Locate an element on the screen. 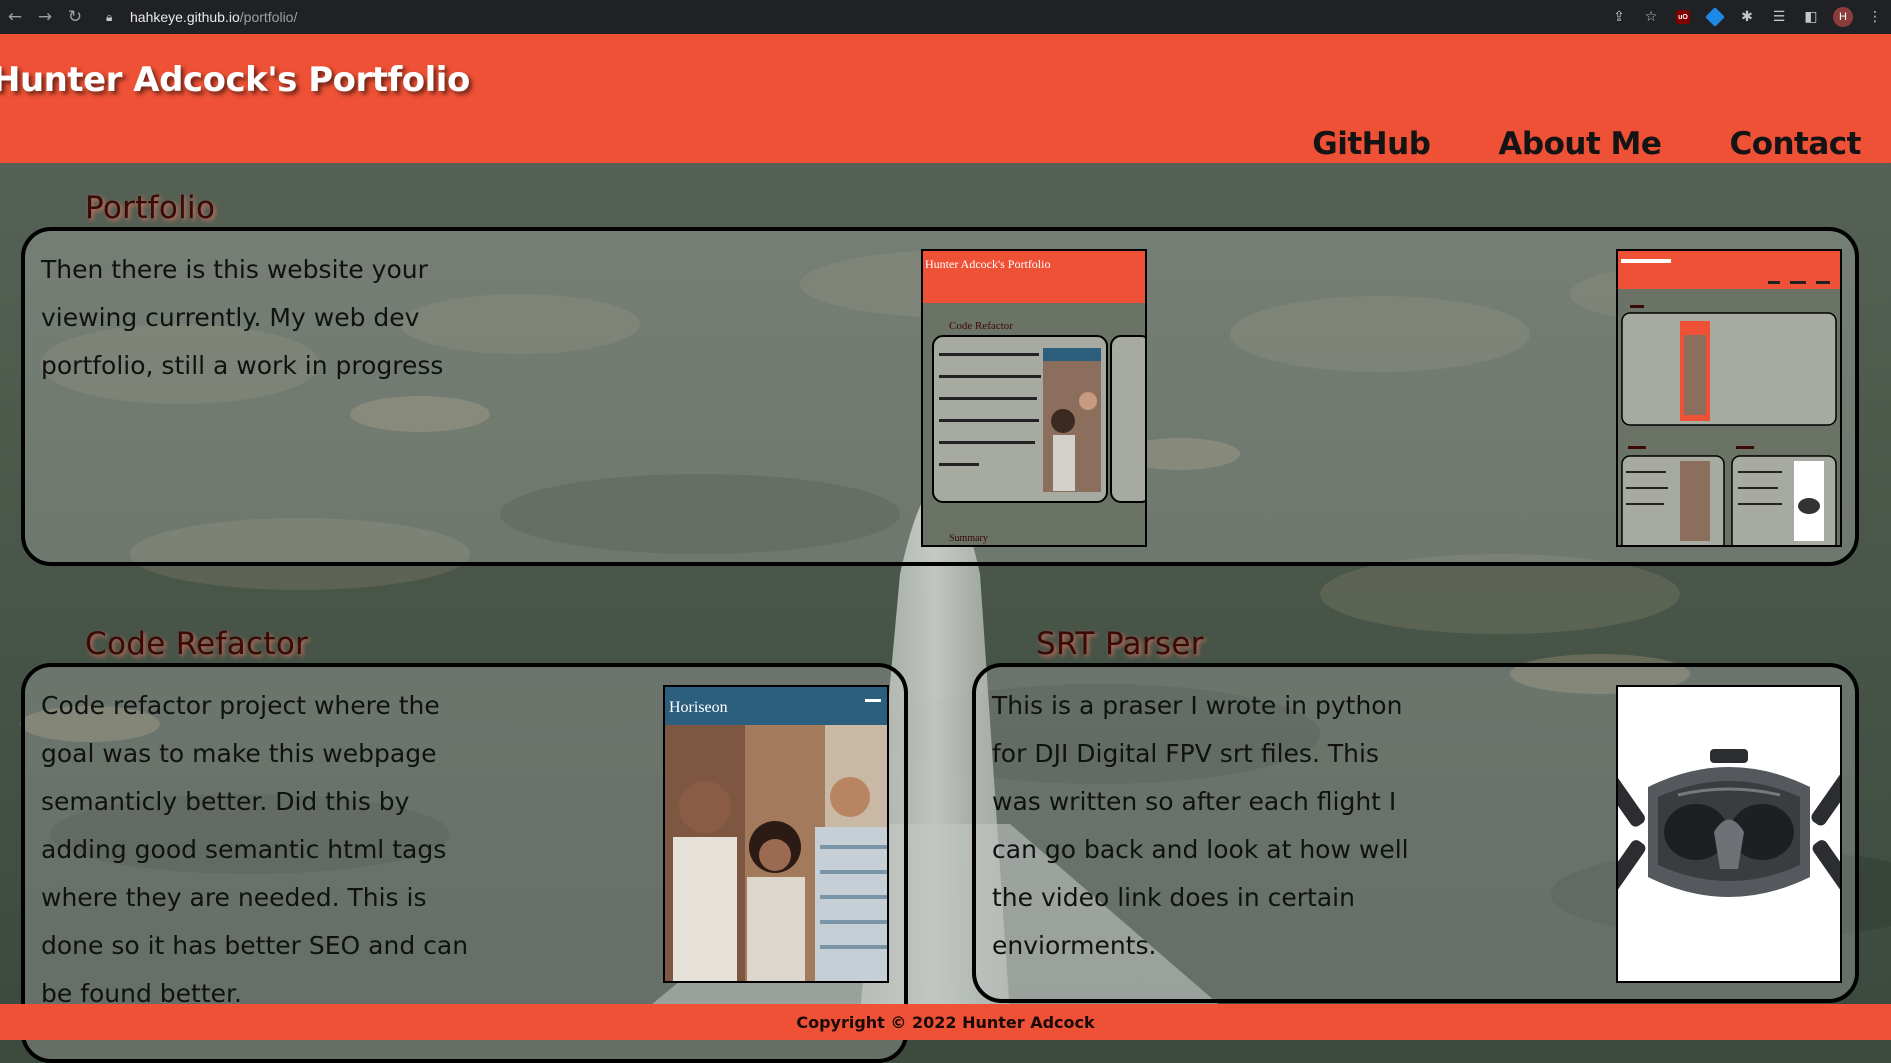  section-title-code-refactor: Code Refactor is located at coordinates (197, 644).